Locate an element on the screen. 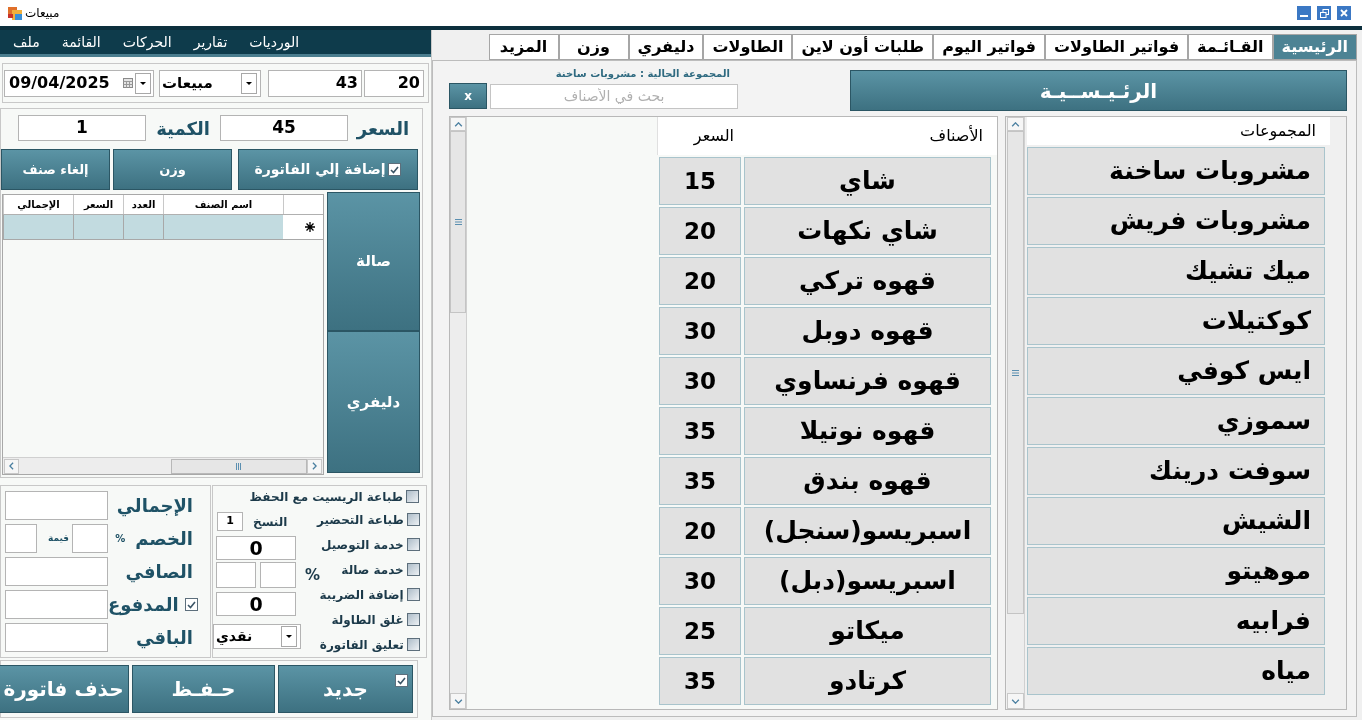 The image size is (1362, 720). item-name-cell: ميكاتو is located at coordinates (867, 631).